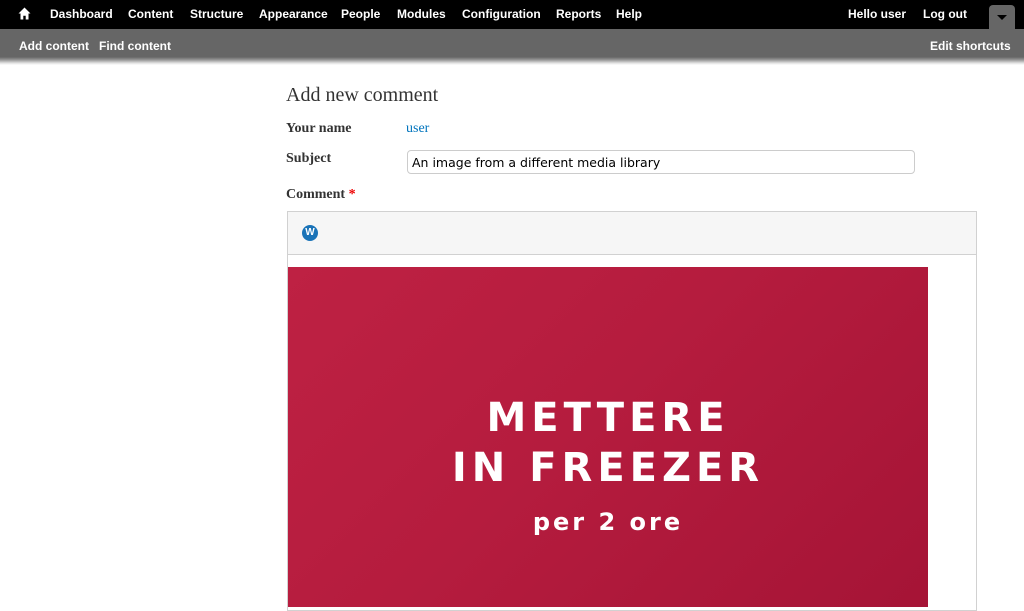 The width and height of the screenshot is (1024, 611). What do you see at coordinates (512, 47) in the screenshot?
I see `shortcuts-bar: Add content Find content Edit shortcuts` at bounding box center [512, 47].